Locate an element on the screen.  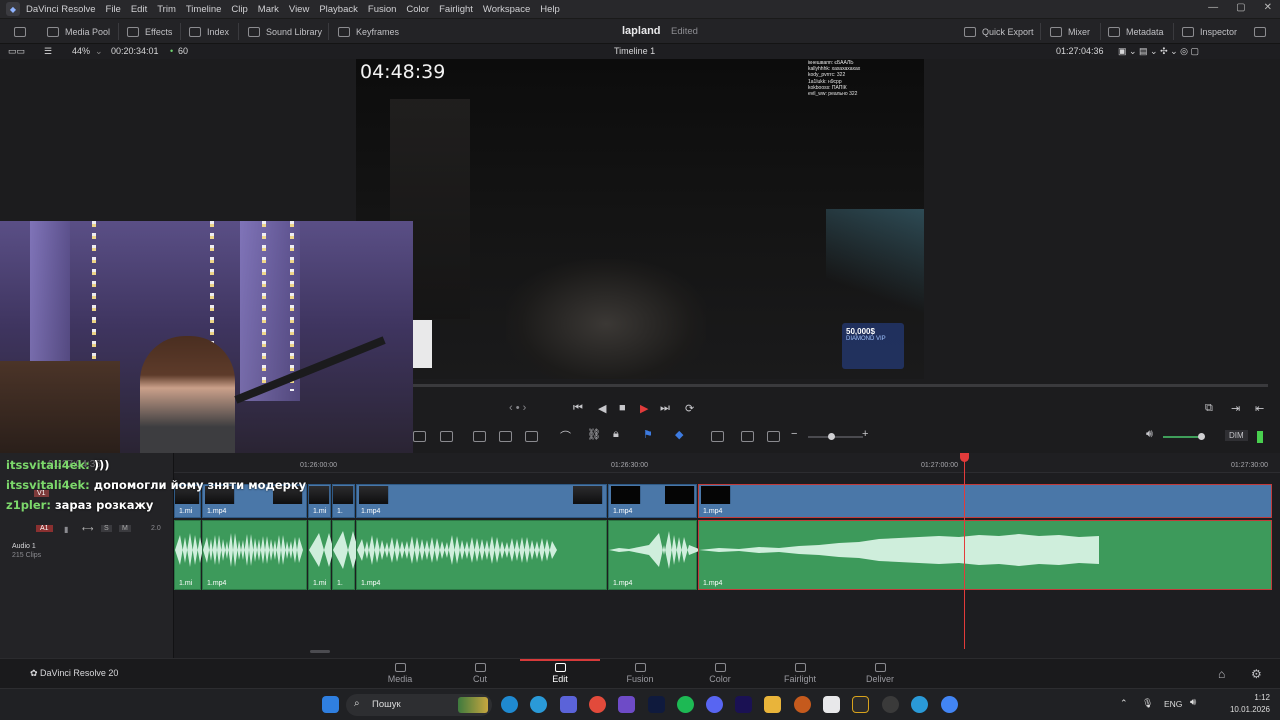
jog-icon: ‹ • › is located at coordinates (517, 408).